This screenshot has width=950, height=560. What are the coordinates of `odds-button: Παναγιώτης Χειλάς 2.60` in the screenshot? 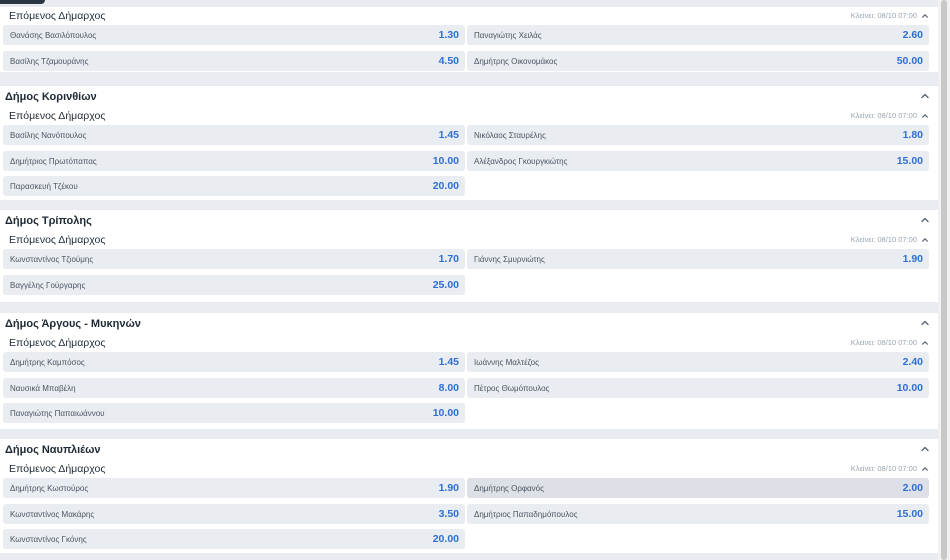 It's located at (698, 35).